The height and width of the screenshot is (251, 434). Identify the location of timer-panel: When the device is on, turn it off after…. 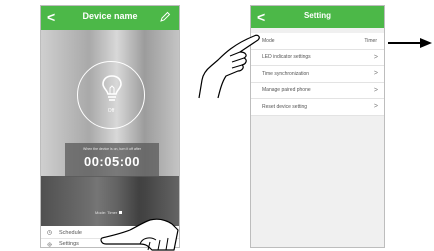
(112, 160).